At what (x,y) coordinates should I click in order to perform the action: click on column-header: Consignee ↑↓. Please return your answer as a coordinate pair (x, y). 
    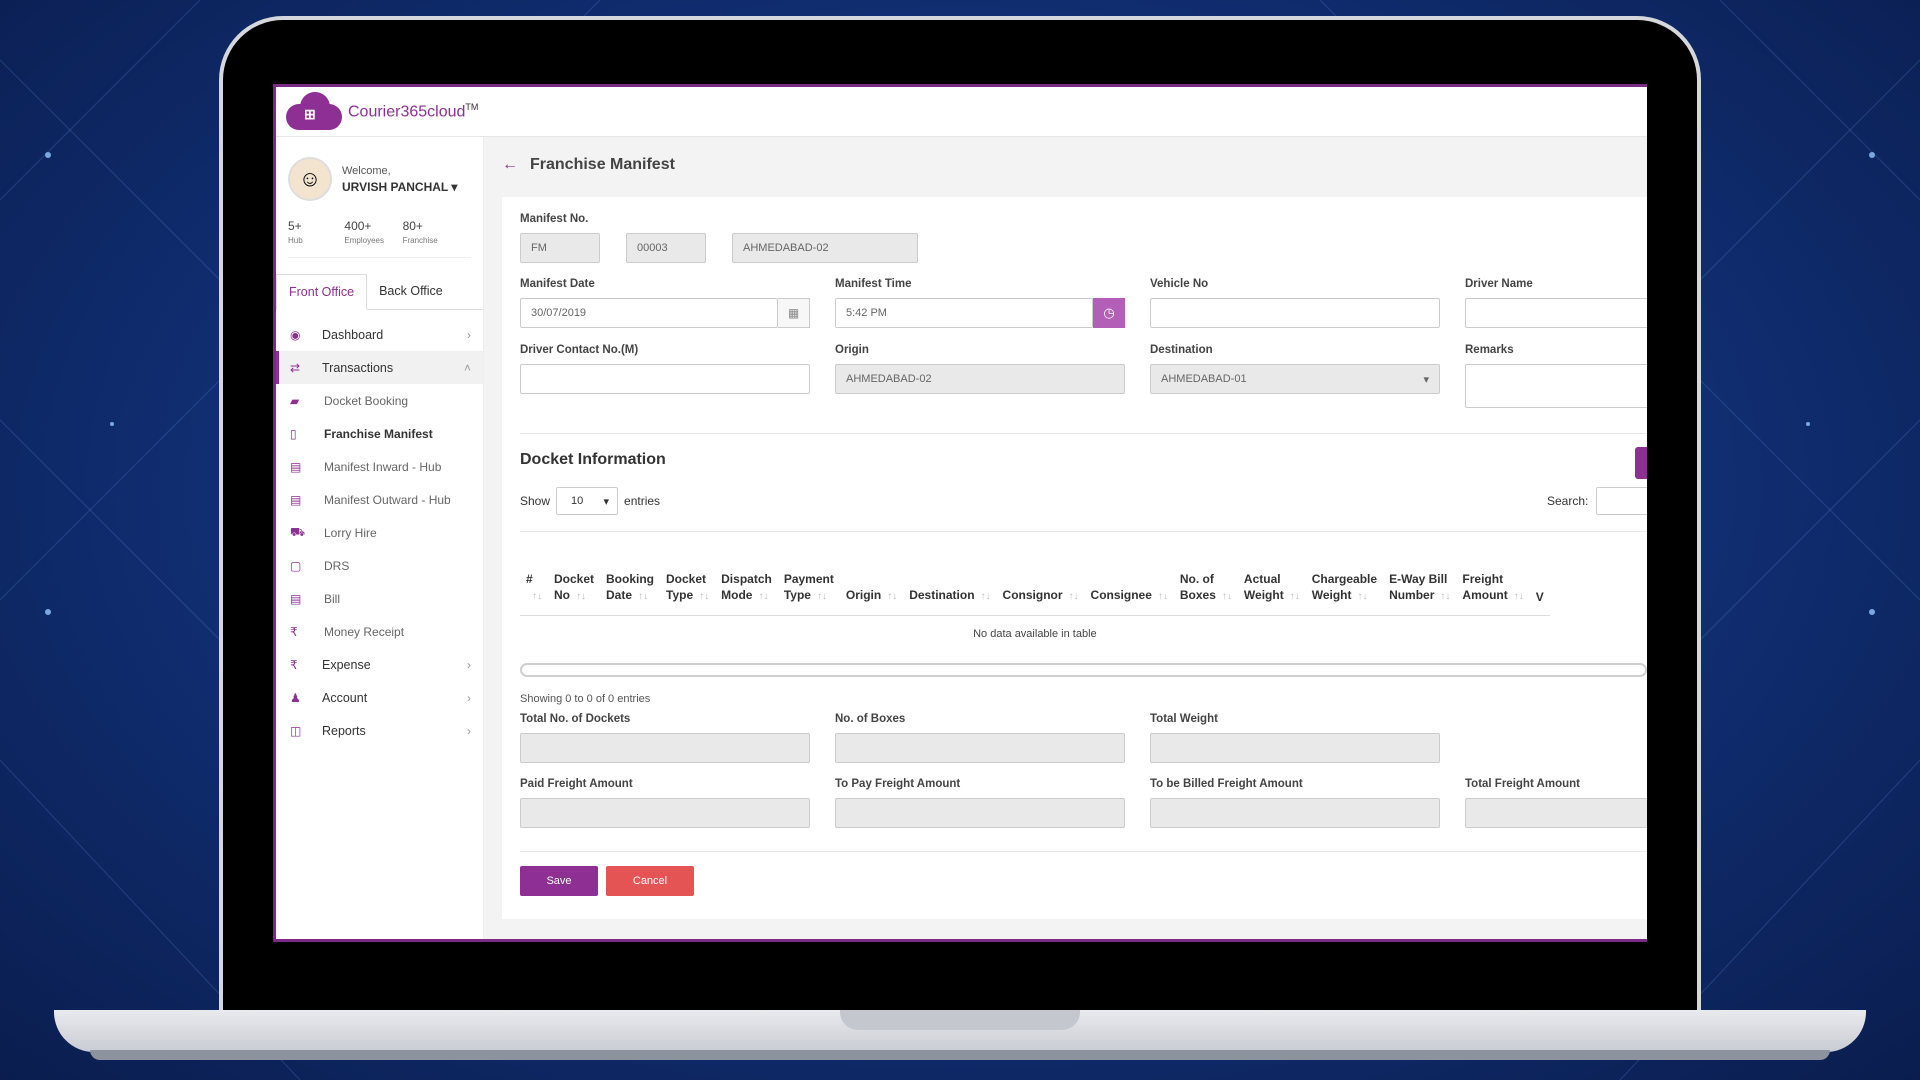
    Looking at the image, I should click on (1129, 581).